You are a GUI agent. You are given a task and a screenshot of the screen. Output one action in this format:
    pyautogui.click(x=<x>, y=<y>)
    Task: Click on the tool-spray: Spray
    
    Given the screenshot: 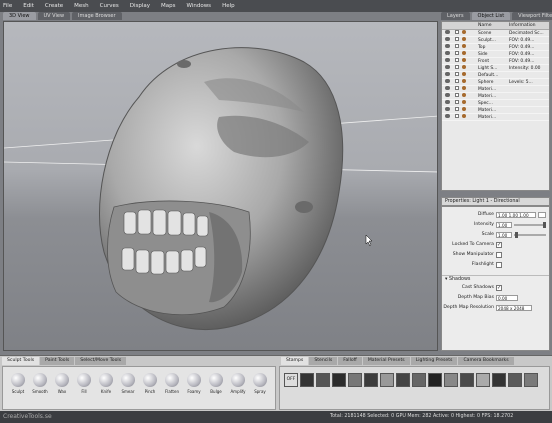 What is the action you would take?
    pyautogui.click(x=260, y=389)
    